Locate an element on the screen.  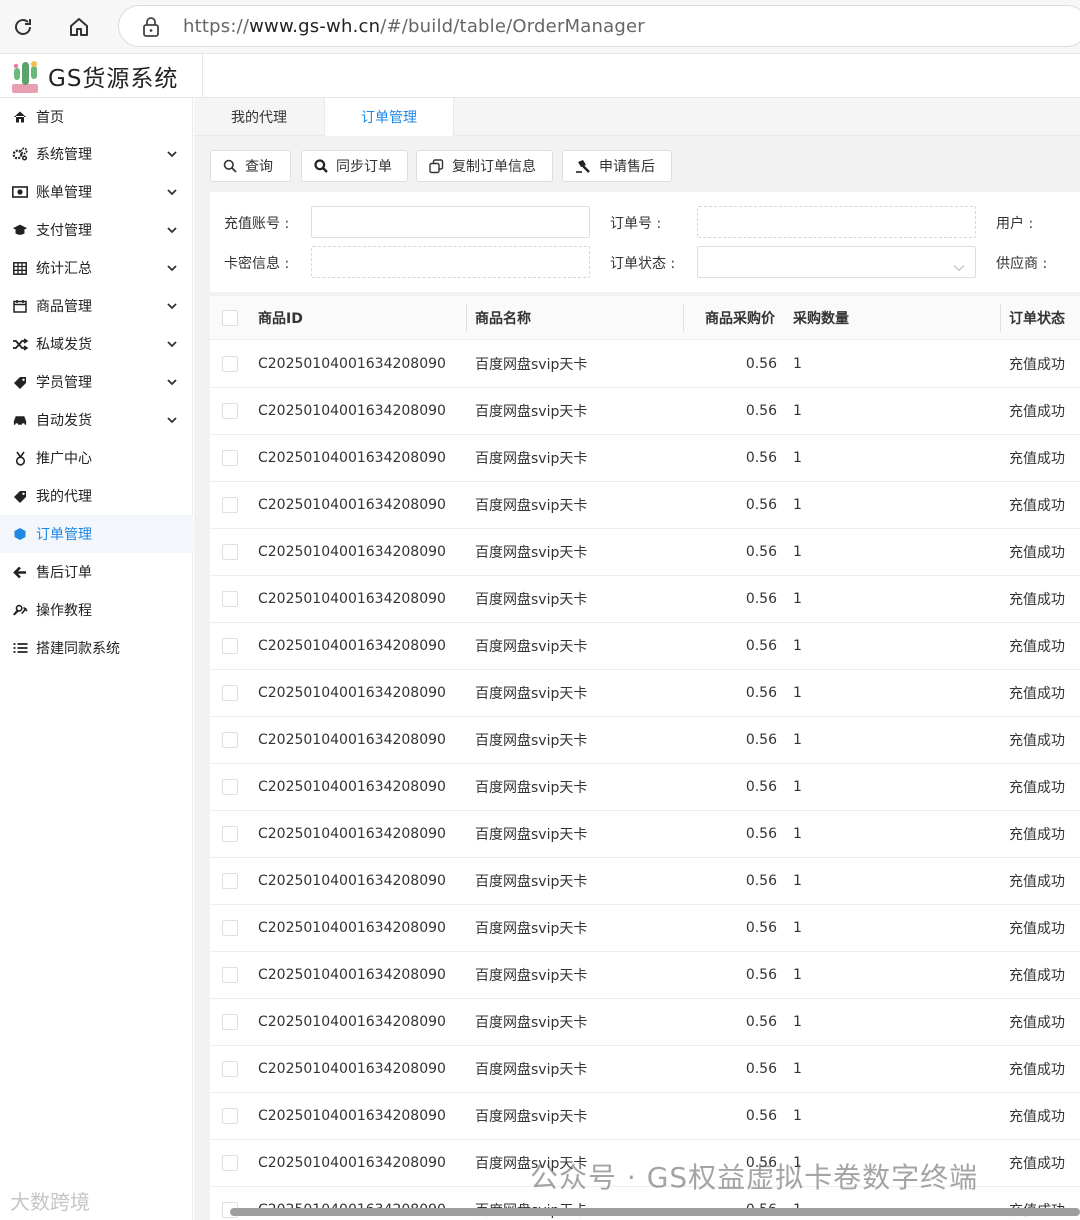
sync-orders-button: 同步订单 is located at coordinates (354, 166).